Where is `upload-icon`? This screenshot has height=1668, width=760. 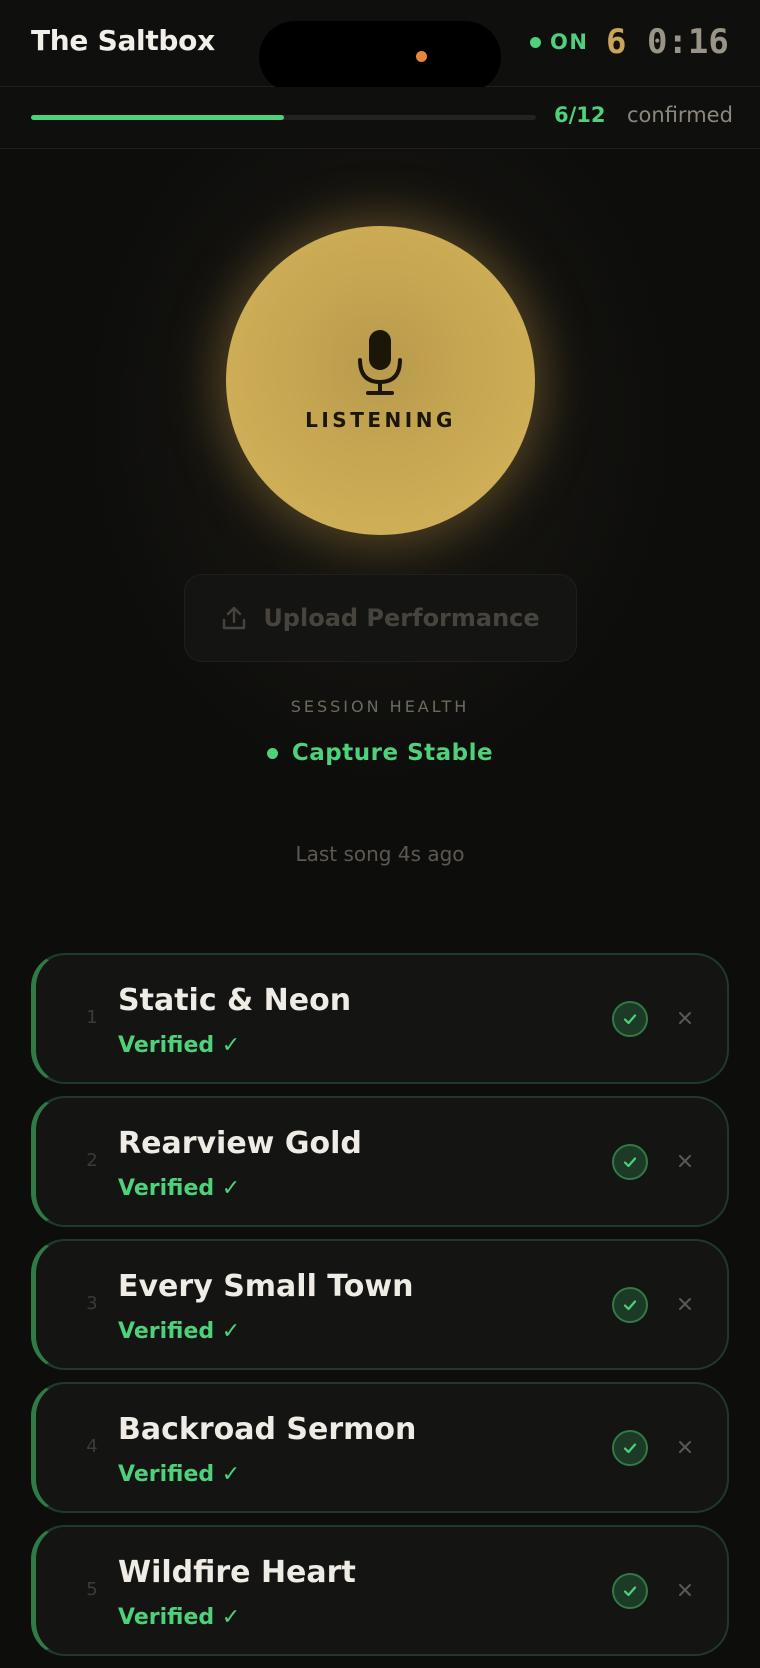 upload-icon is located at coordinates (234, 618).